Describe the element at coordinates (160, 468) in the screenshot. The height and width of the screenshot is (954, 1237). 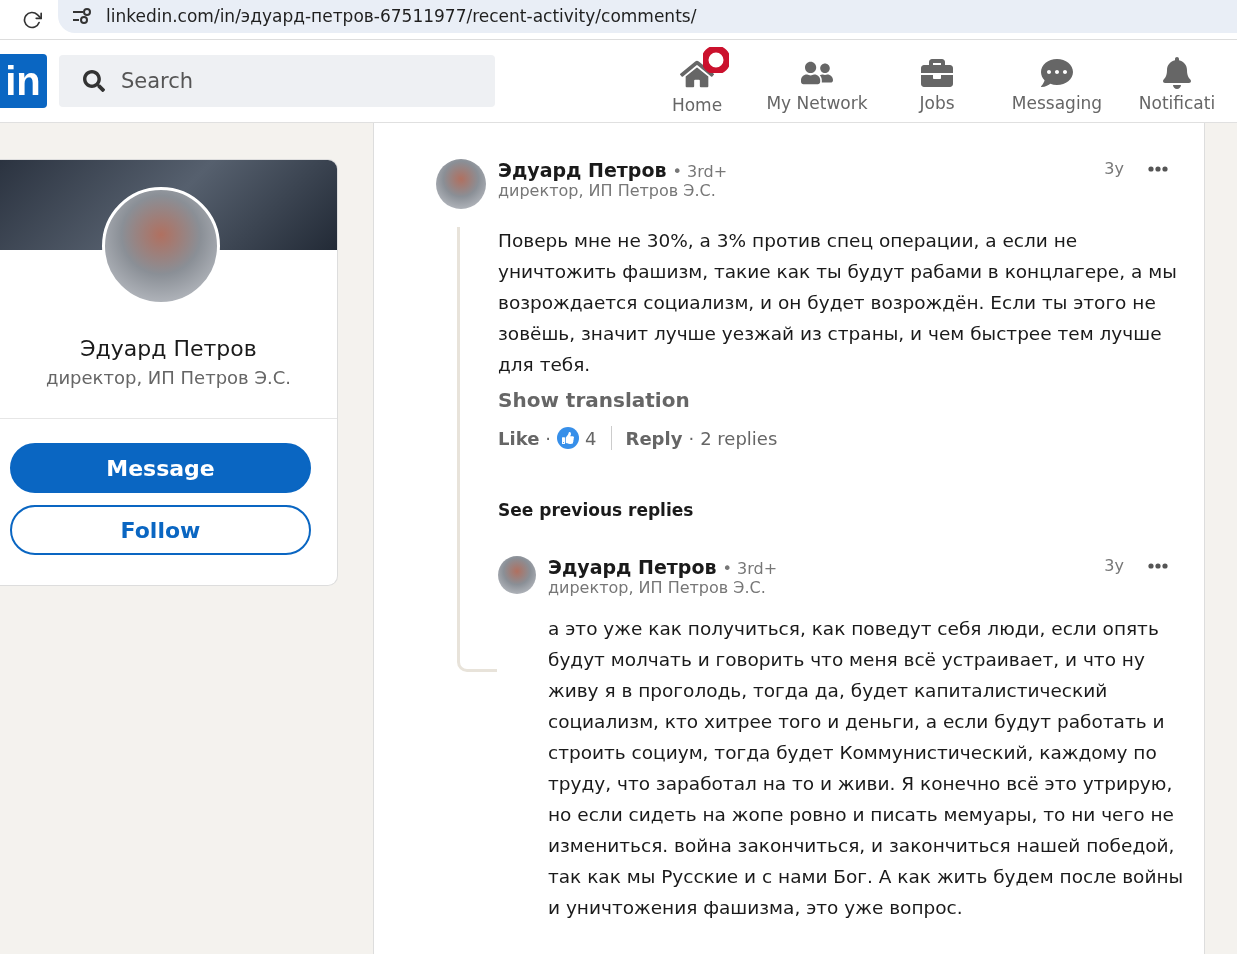
I see `message-button: Message` at that location.